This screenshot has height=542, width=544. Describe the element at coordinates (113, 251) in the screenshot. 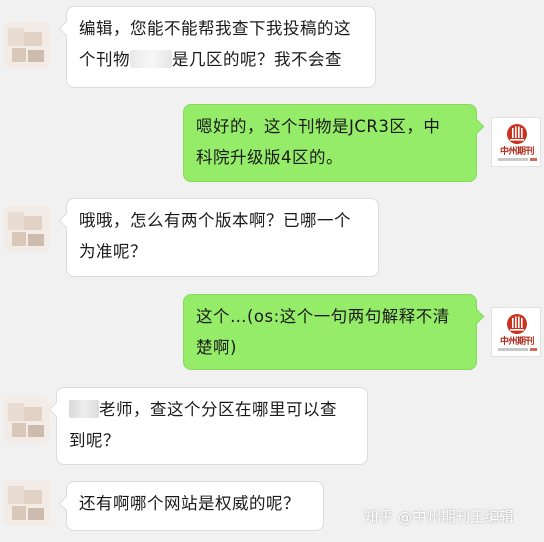

I see `message-text: 为准呢？` at that location.